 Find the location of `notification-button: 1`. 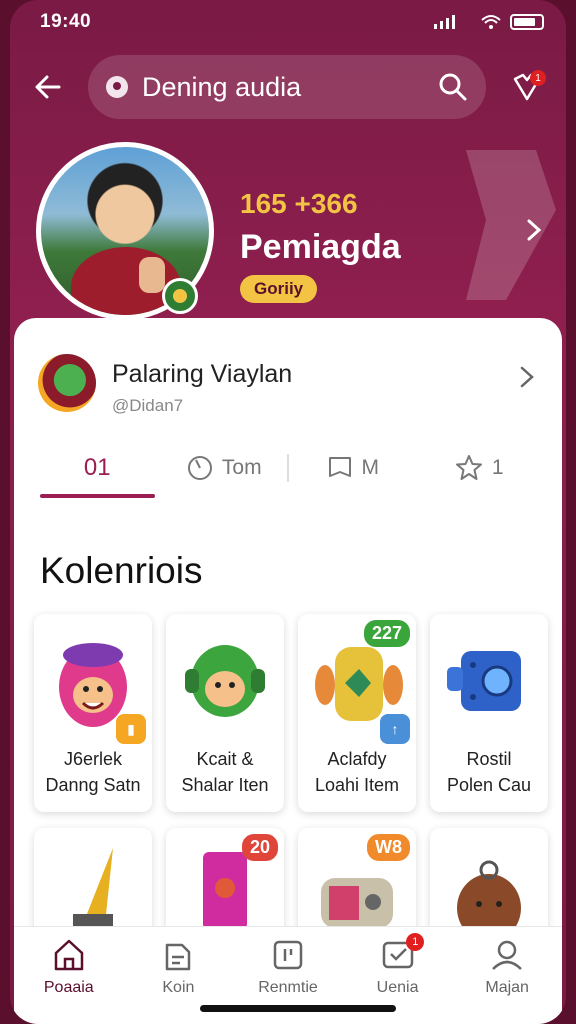

notification-button: 1 is located at coordinates (527, 87).